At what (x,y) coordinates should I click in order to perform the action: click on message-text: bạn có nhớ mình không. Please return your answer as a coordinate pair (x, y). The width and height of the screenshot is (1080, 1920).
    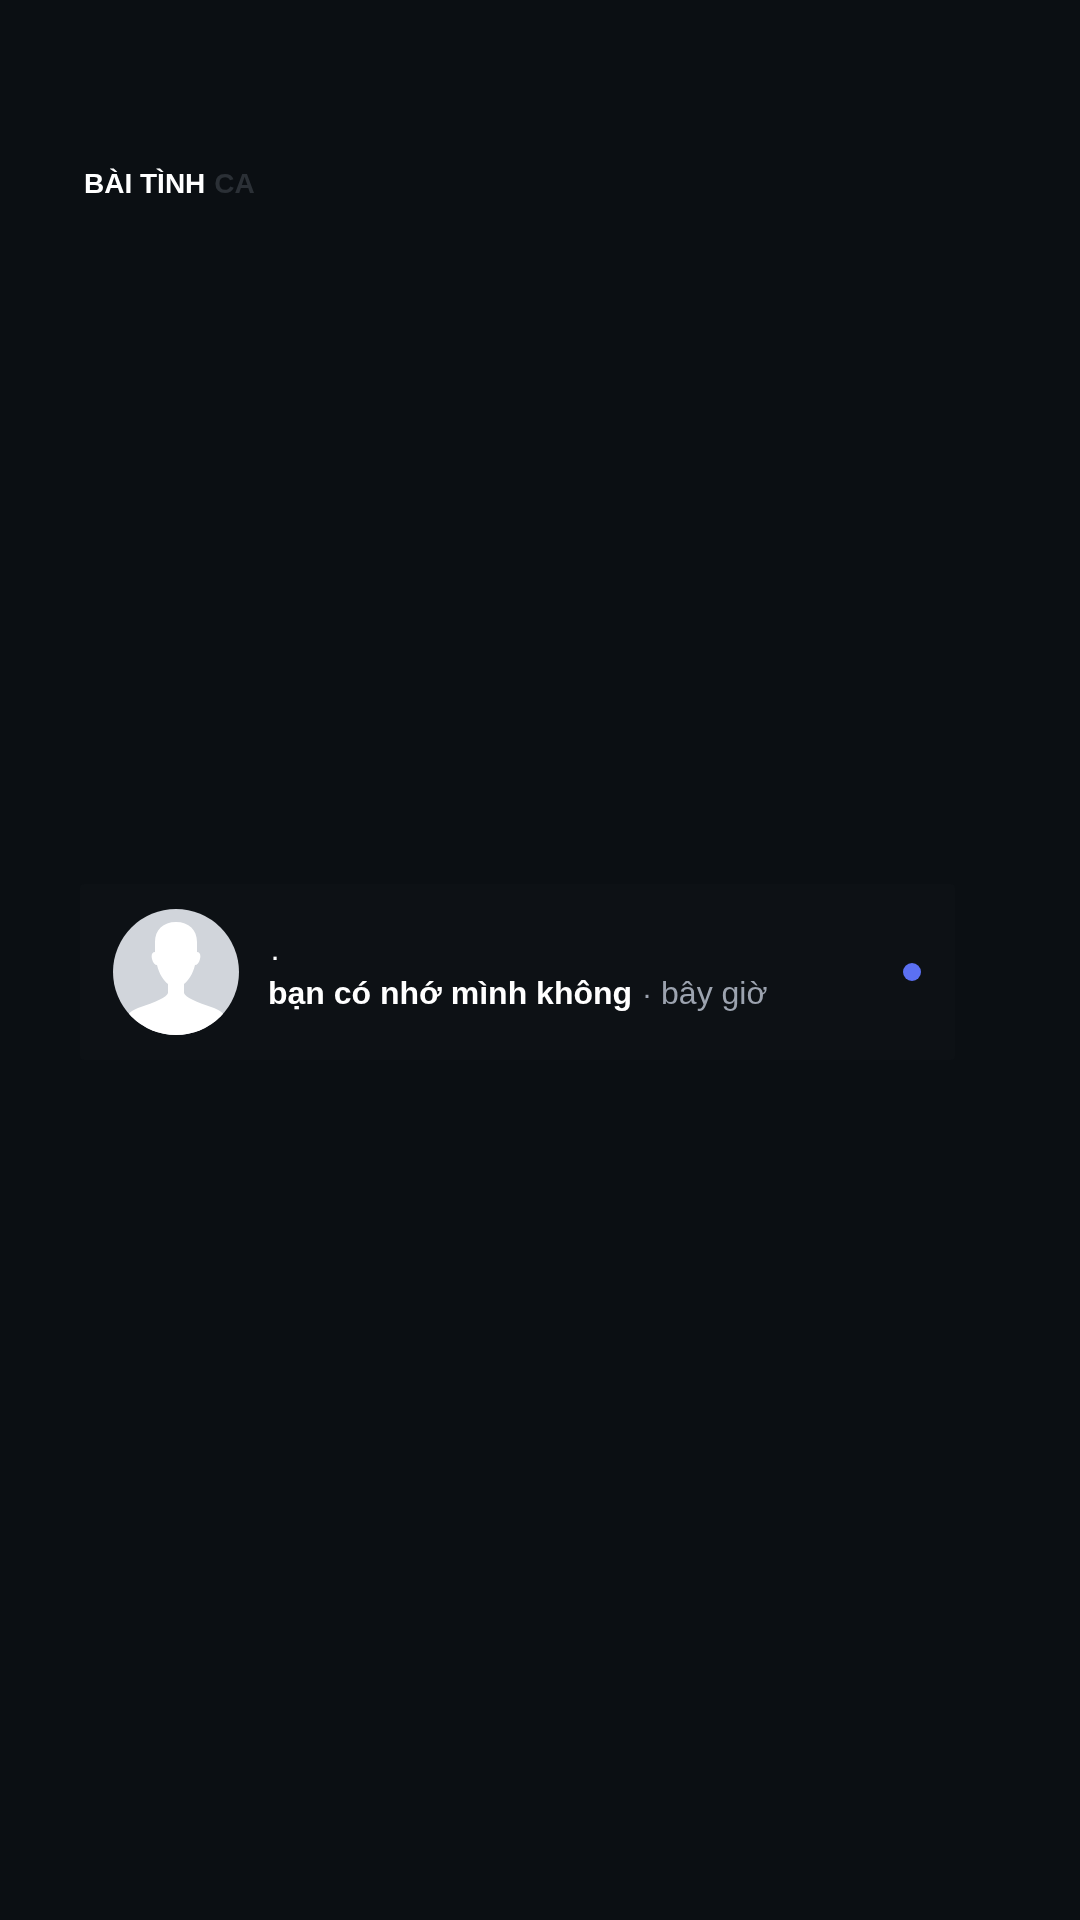
    Looking at the image, I should click on (450, 993).